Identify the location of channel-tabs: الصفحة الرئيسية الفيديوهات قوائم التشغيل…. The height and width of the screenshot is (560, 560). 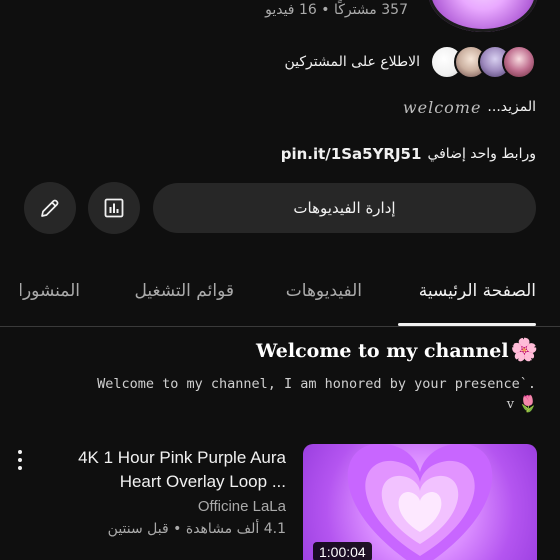
(280, 296).